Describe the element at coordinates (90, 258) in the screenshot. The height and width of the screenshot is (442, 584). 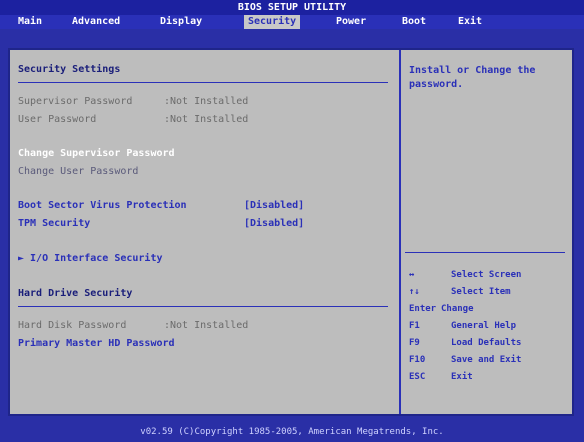
I see `io-interface-security-item: ► I/O Interface Security` at that location.